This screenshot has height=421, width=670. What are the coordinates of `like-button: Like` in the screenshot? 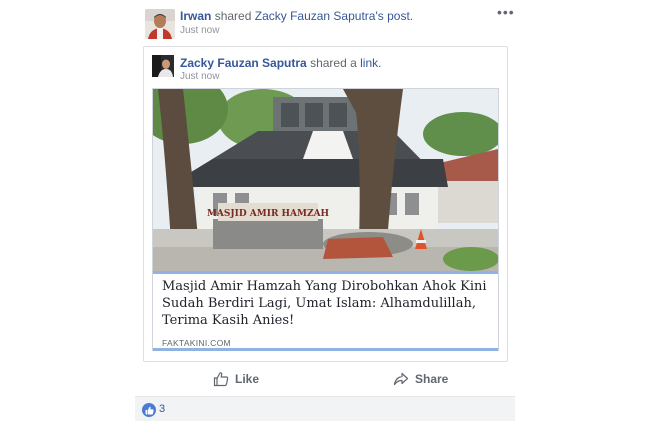 It's located at (236, 379).